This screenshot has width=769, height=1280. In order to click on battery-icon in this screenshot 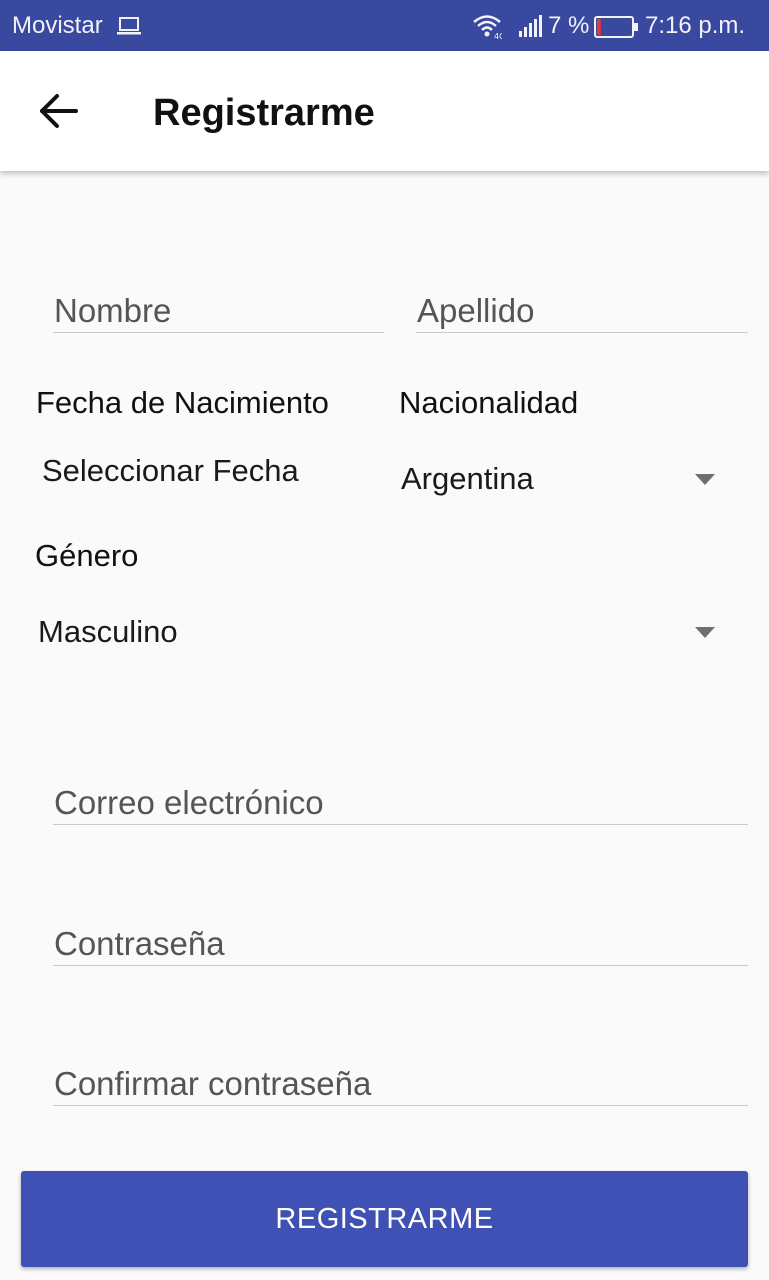, I will do `click(616, 27)`.